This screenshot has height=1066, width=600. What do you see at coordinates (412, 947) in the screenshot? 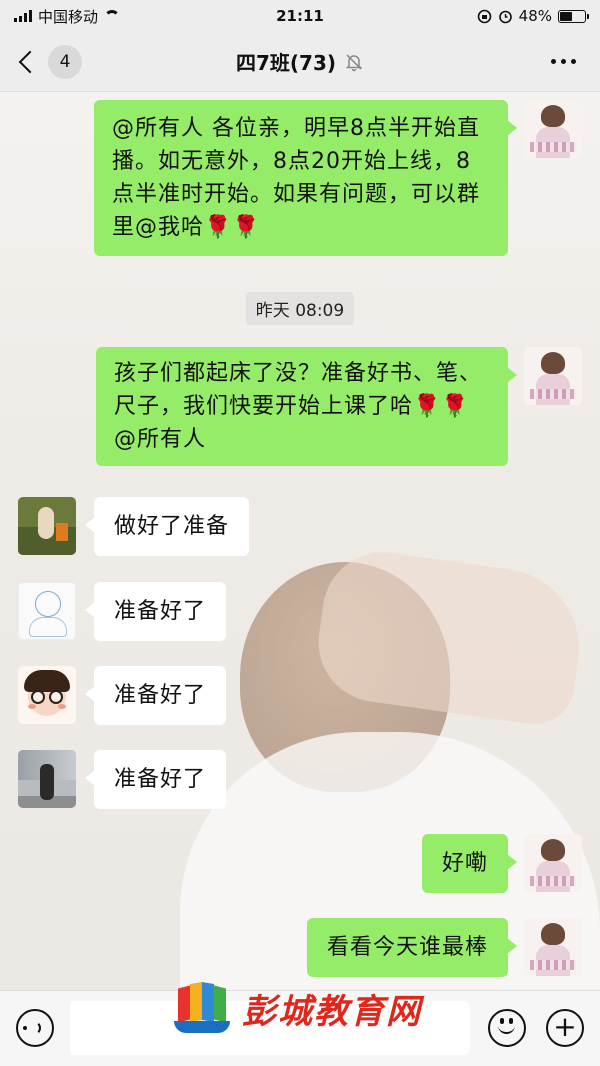
I see `message-bubble: 看看今天谁最棒` at bounding box center [412, 947].